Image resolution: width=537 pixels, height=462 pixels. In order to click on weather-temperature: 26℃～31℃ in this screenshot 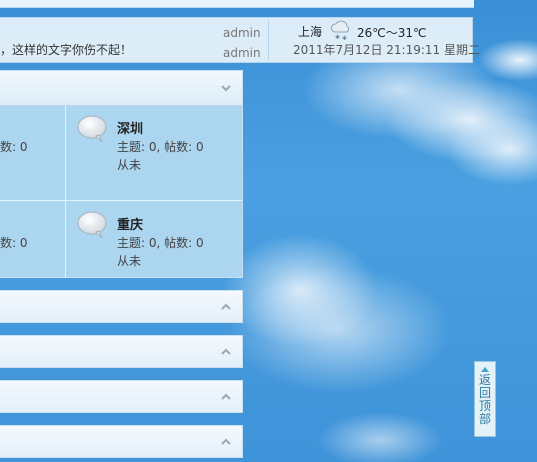, I will do `click(392, 33)`.